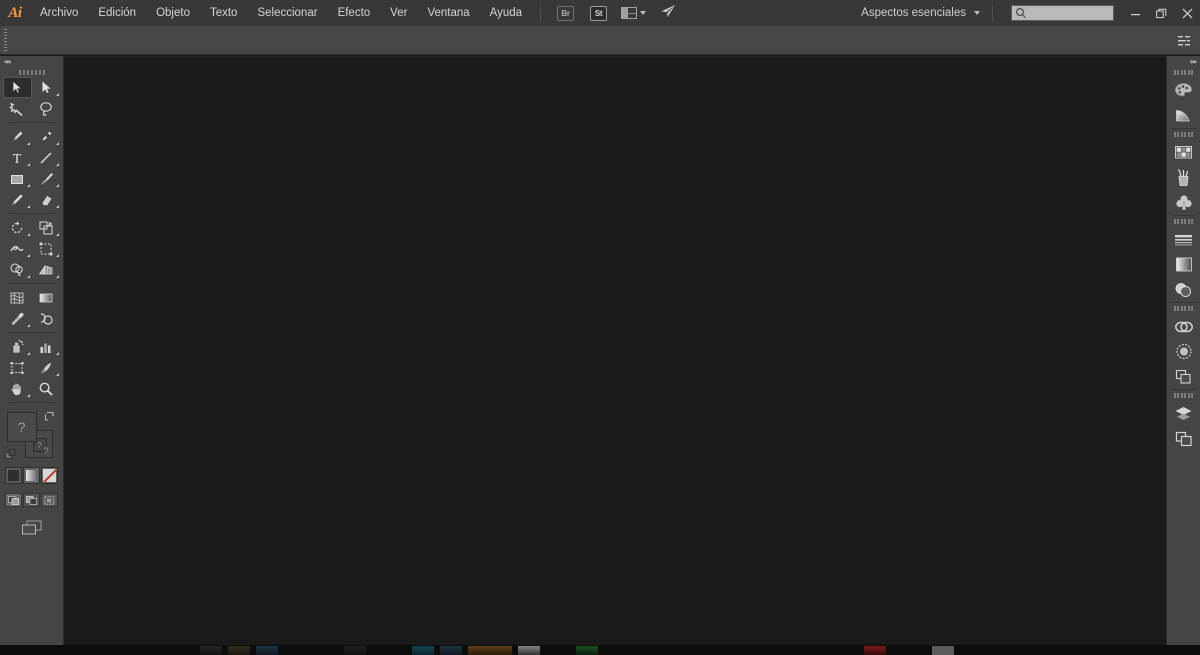 This screenshot has width=1200, height=655. What do you see at coordinates (46, 178) in the screenshot?
I see `paintbrush-tool` at bounding box center [46, 178].